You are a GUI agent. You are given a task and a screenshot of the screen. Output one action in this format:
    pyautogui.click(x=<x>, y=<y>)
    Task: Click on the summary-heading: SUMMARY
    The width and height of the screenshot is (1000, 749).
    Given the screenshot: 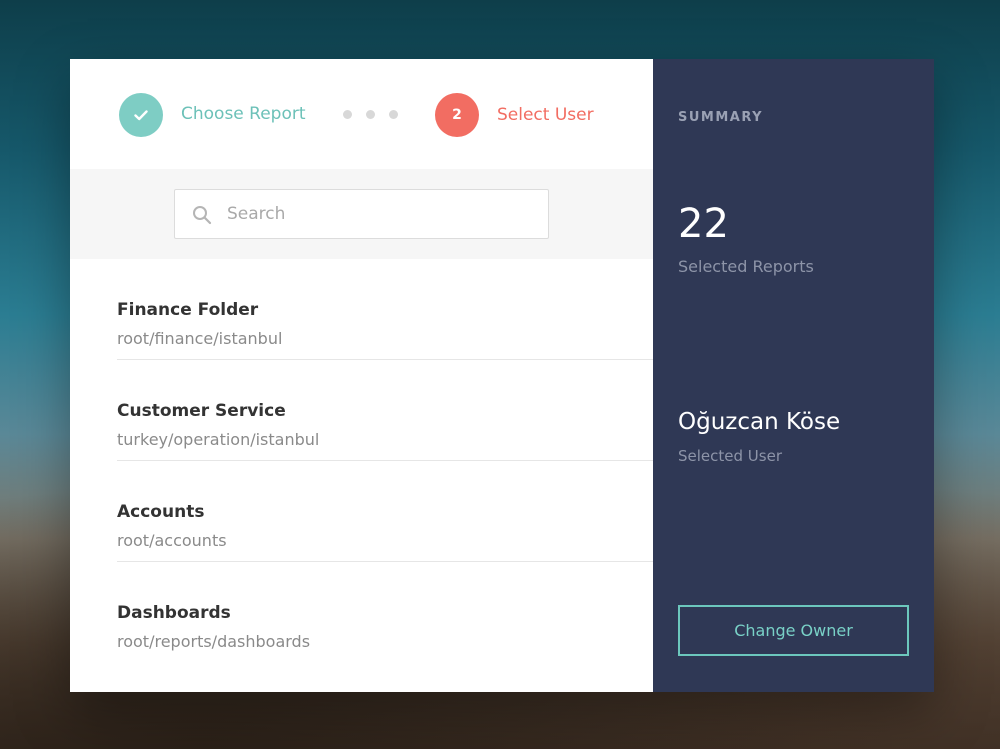 What is the action you would take?
    pyautogui.click(x=721, y=117)
    